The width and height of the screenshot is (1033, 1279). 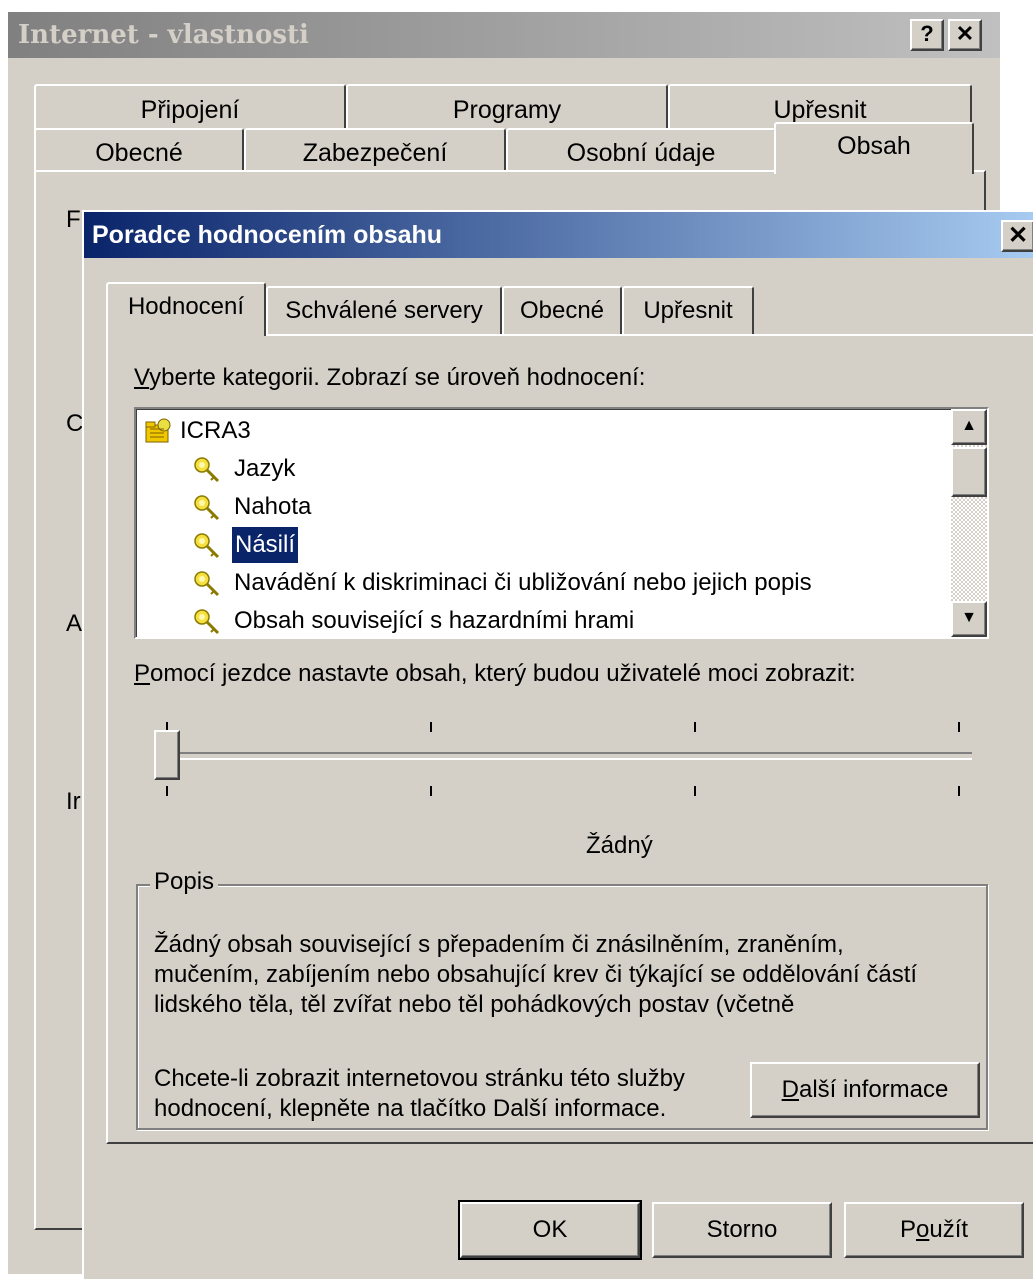 I want to click on tab-label: Programy, so click(x=507, y=110).